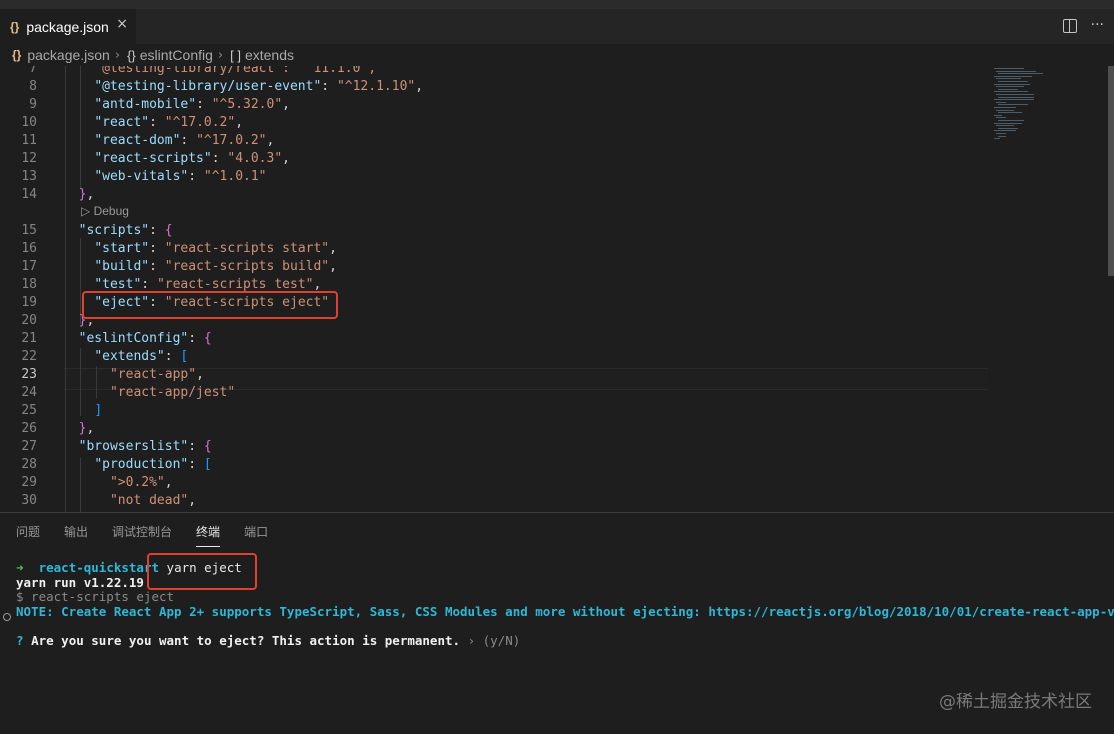  I want to click on panel-tab: 端口, so click(256, 535).